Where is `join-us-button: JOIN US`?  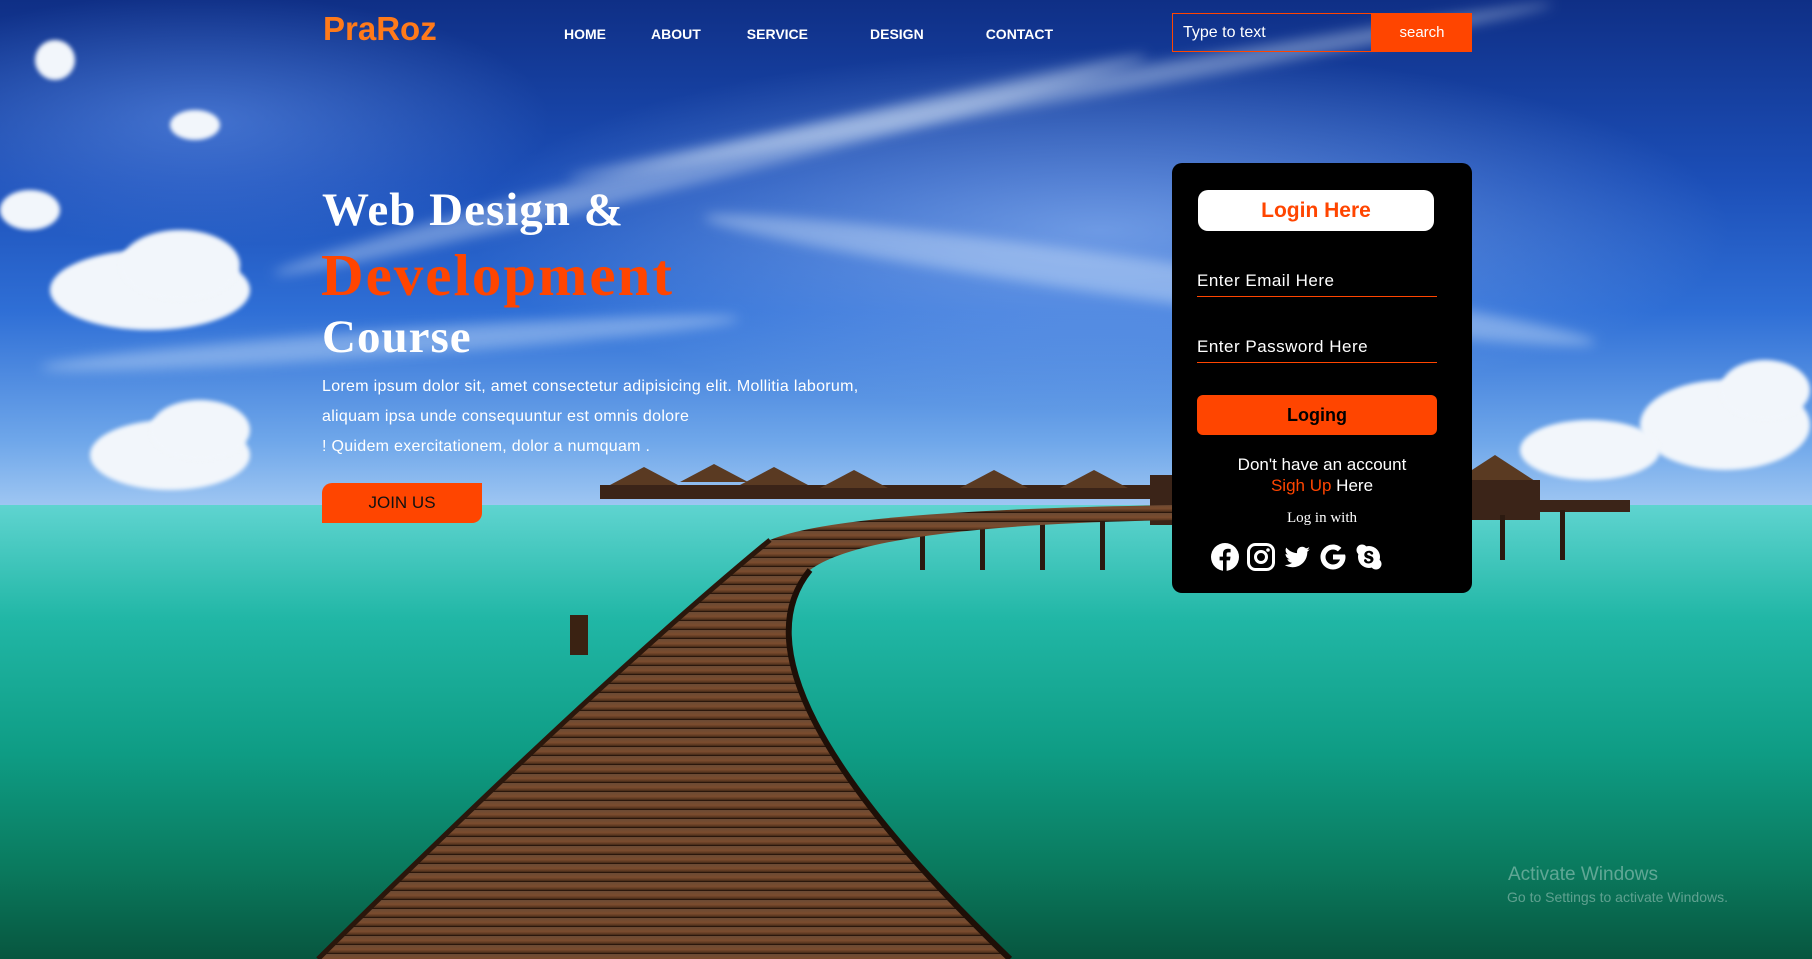
join-us-button: JOIN US is located at coordinates (402, 503).